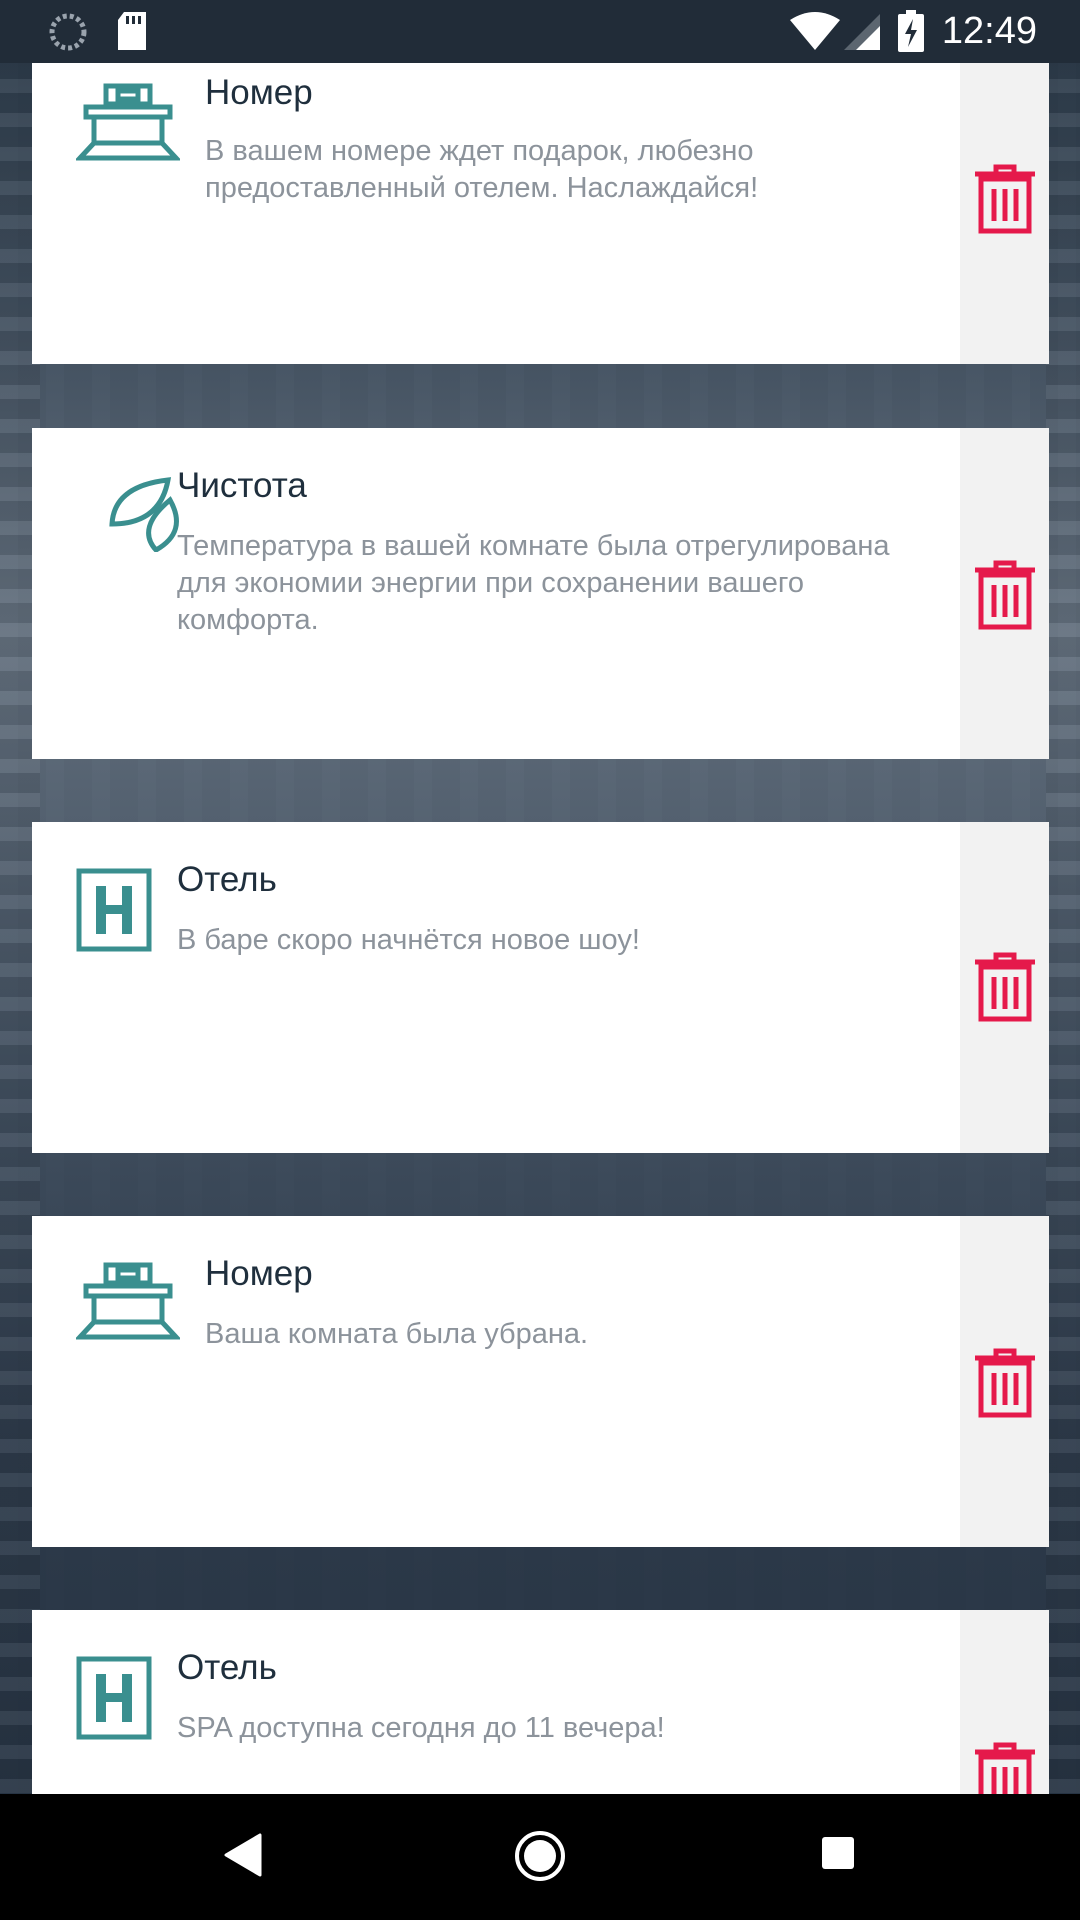  I want to click on notification-title: Чистота, so click(242, 485).